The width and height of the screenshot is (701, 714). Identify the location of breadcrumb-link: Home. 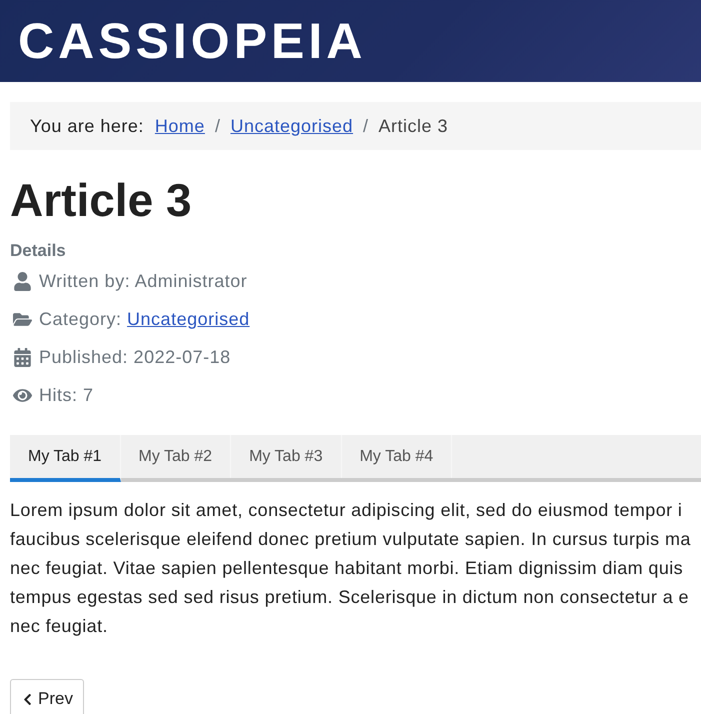
(179, 126).